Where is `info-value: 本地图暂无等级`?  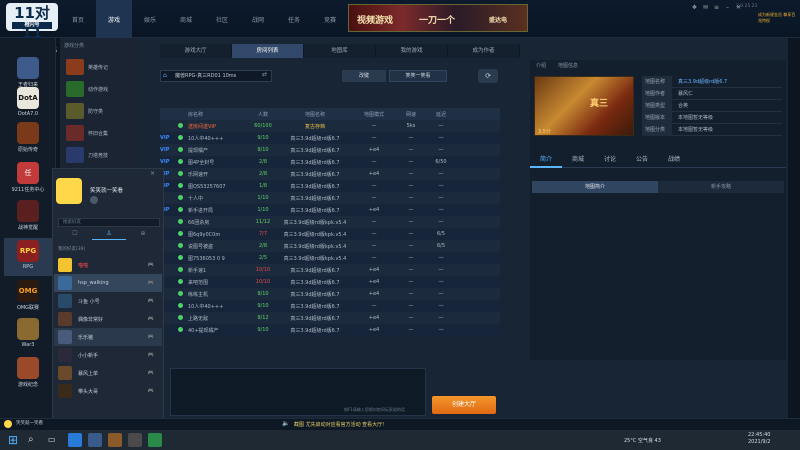
info-value: 本地图暂无等级 is located at coordinates (696, 118).